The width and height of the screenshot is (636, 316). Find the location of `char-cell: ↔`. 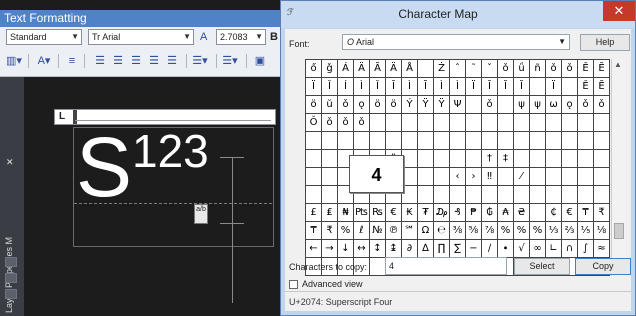

char-cell: ↔ is located at coordinates (362, 249).